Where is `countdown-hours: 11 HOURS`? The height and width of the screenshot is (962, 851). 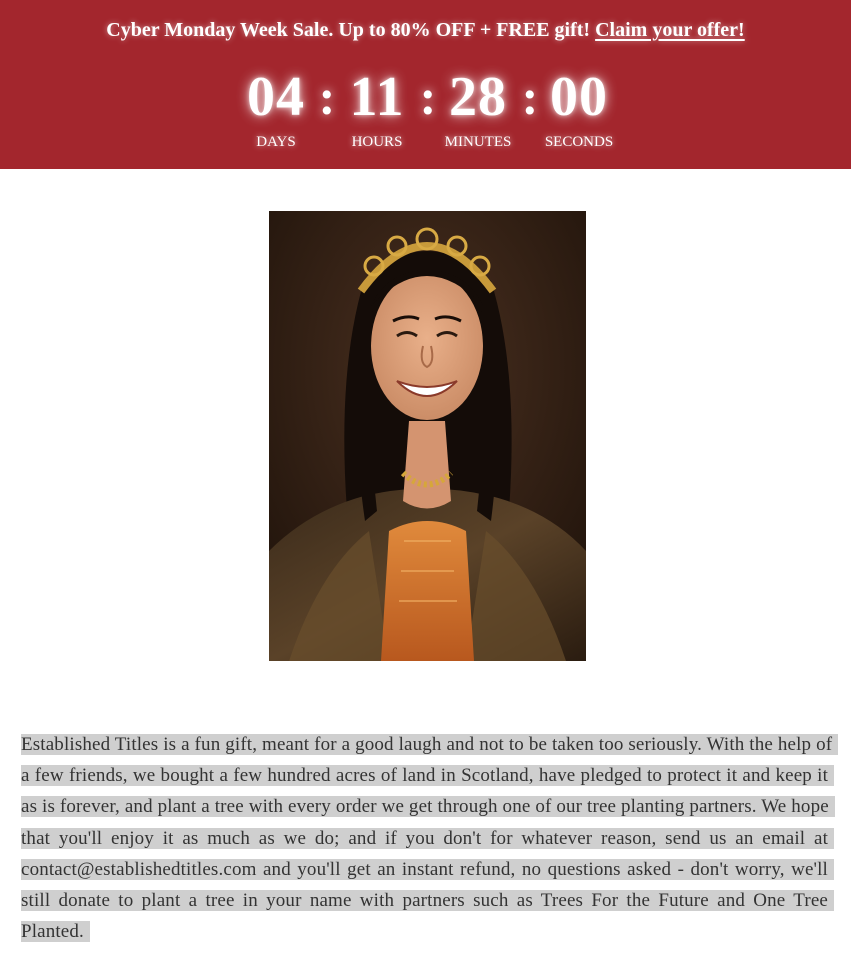 countdown-hours: 11 HOURS is located at coordinates (377, 107).